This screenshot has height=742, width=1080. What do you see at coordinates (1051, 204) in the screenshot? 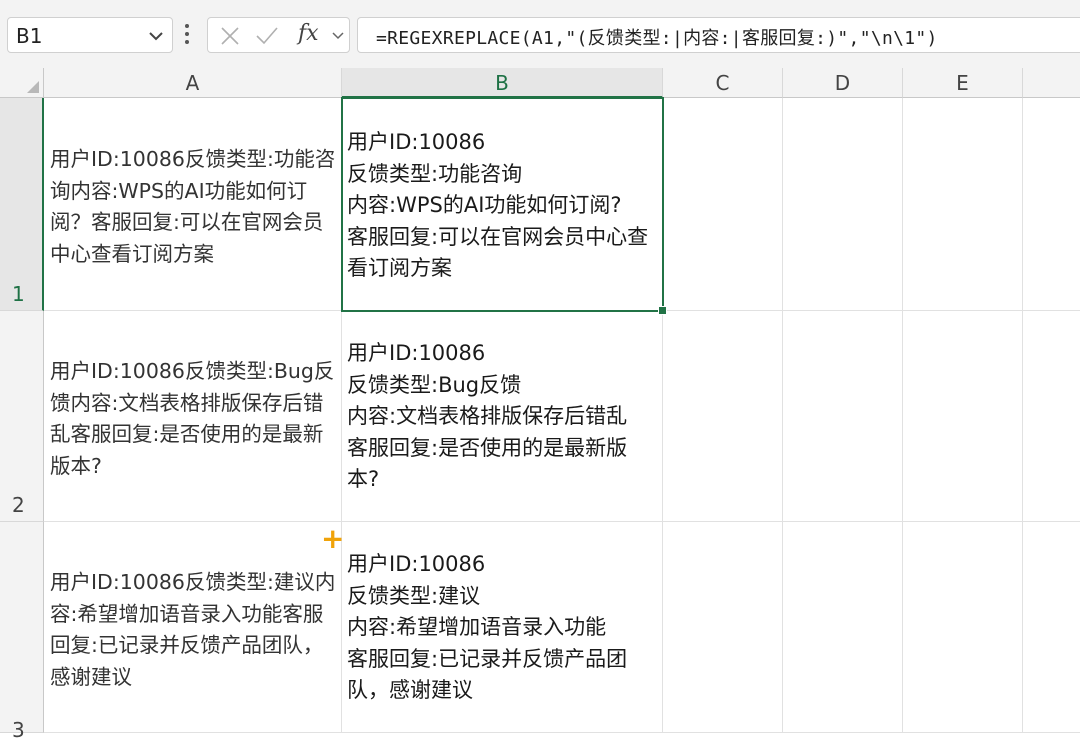
I see `cell-f1` at bounding box center [1051, 204].